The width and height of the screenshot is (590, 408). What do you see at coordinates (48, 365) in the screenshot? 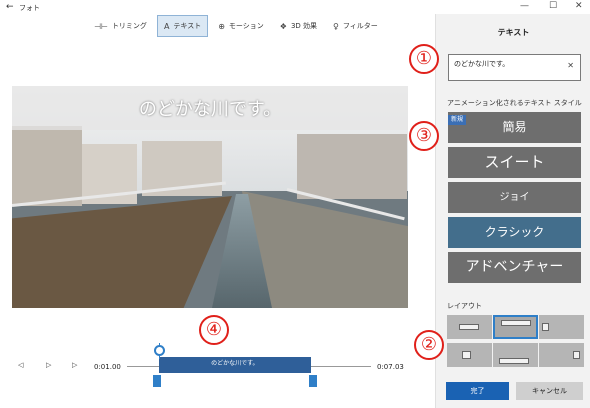
I see `play-button: ▷` at bounding box center [48, 365].